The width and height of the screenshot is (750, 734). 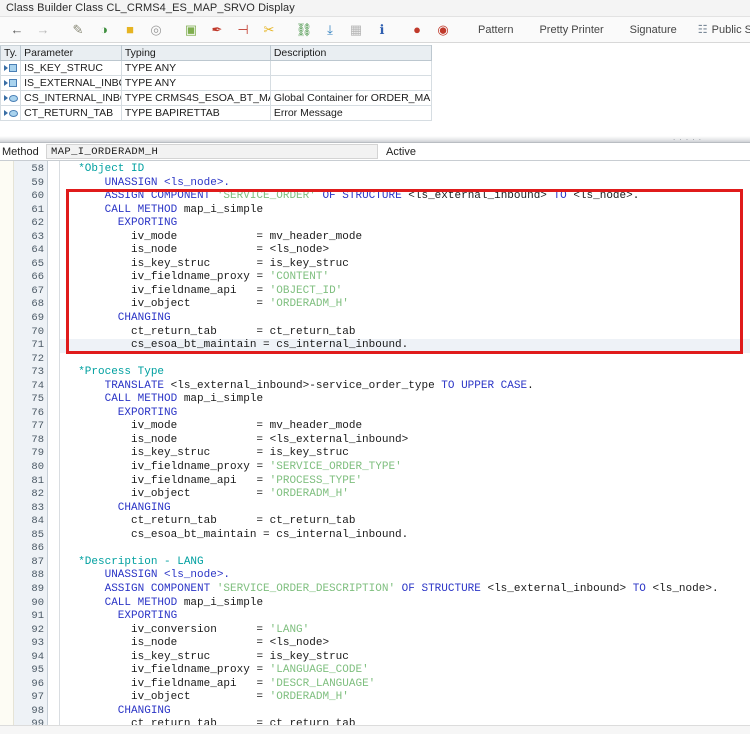 I want to click on cell-typing: TYPE BAPIRETTAB, so click(x=195, y=113).